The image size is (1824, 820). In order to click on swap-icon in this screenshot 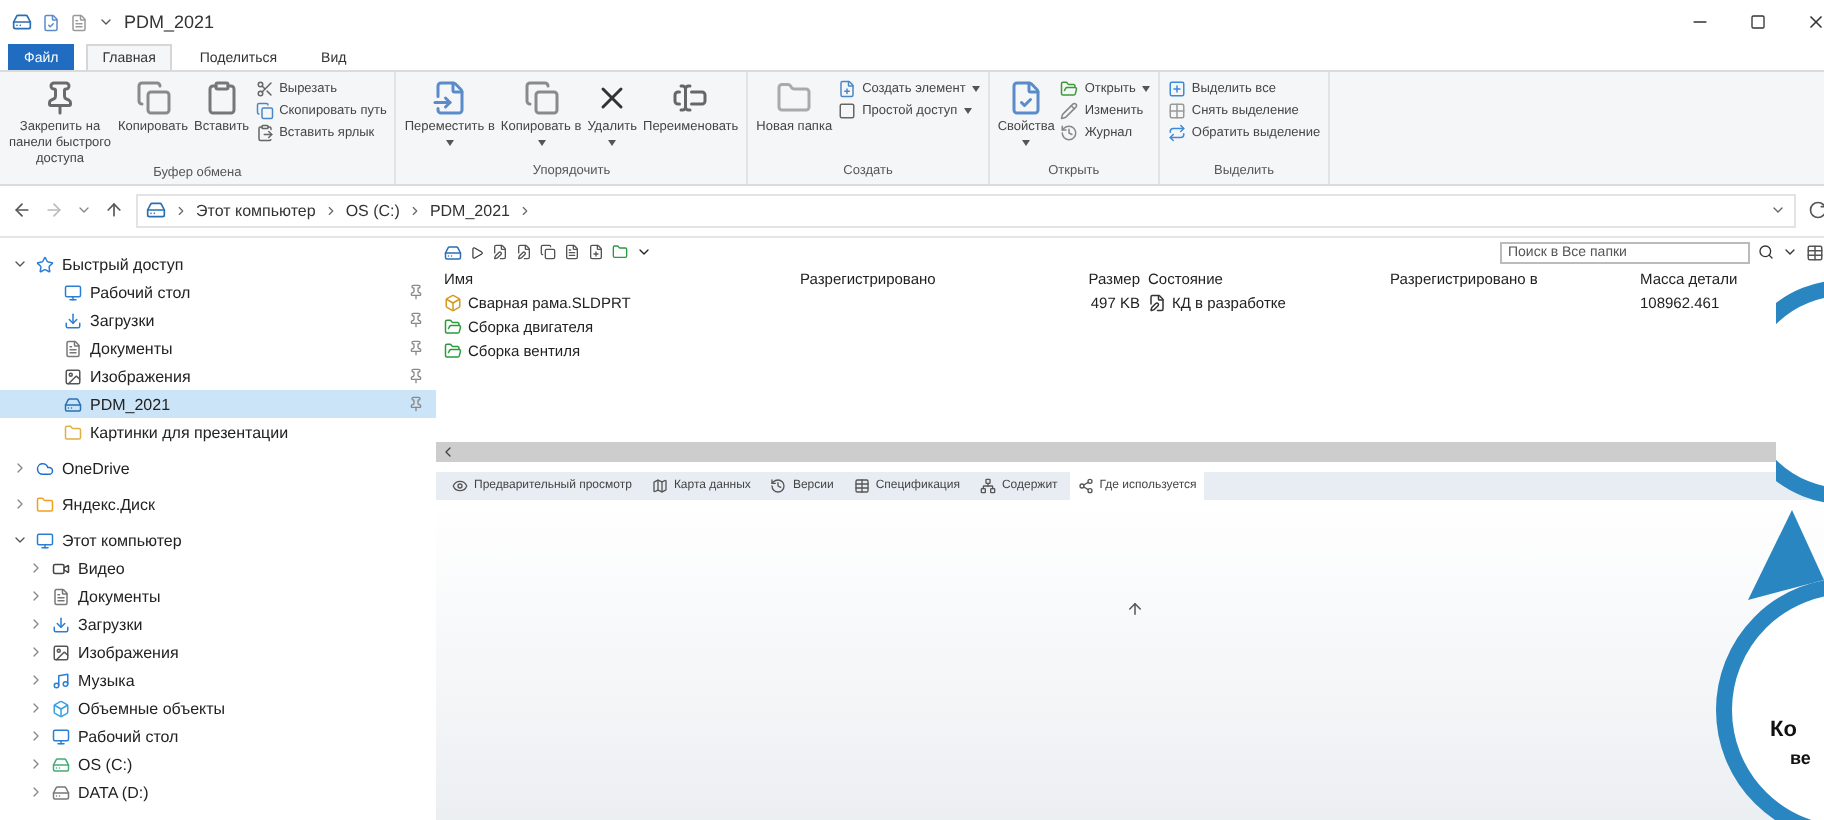, I will do `click(1176, 133)`.